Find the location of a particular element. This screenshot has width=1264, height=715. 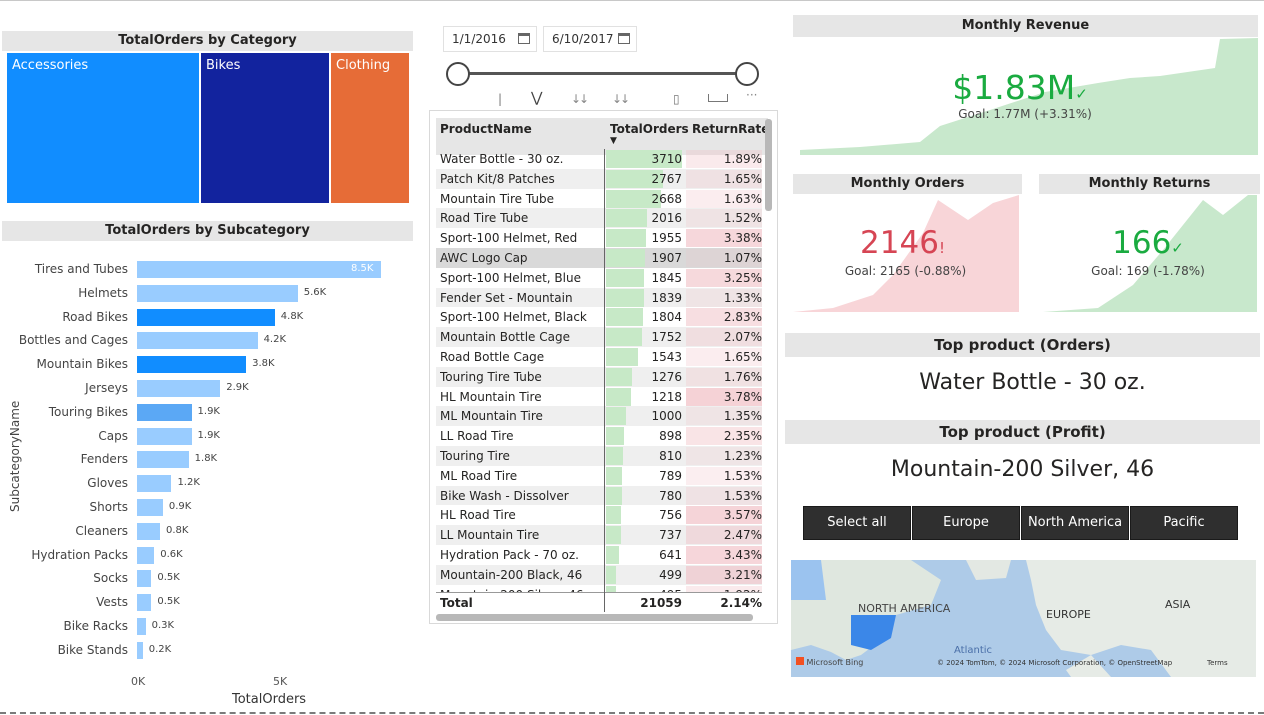

revenue-value: $1.83M is located at coordinates (1014, 87).